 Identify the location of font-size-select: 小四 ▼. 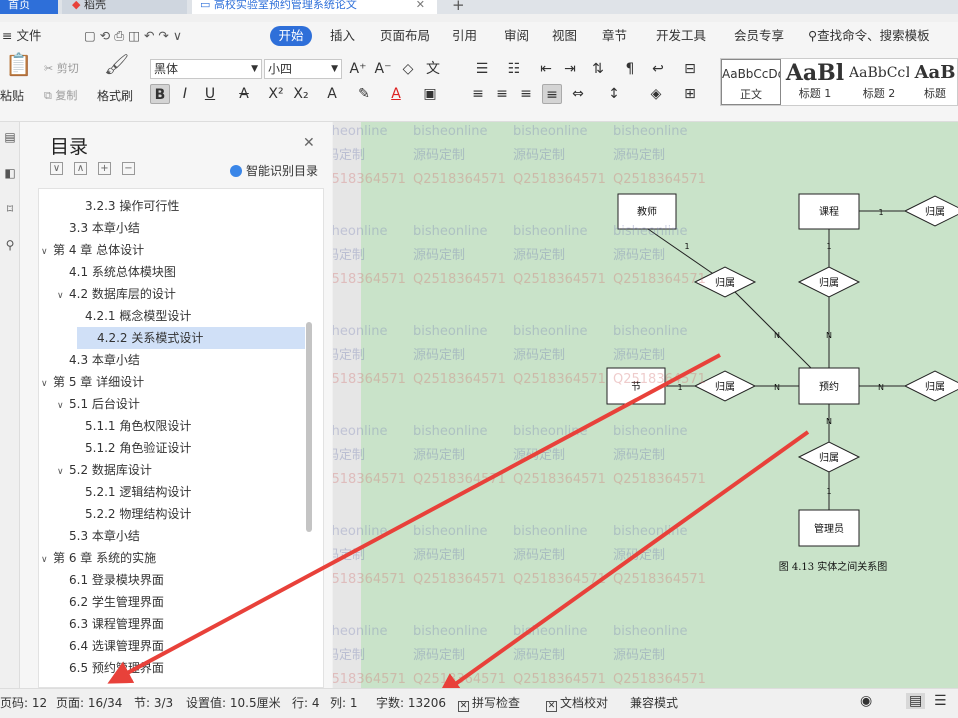
(303, 69).